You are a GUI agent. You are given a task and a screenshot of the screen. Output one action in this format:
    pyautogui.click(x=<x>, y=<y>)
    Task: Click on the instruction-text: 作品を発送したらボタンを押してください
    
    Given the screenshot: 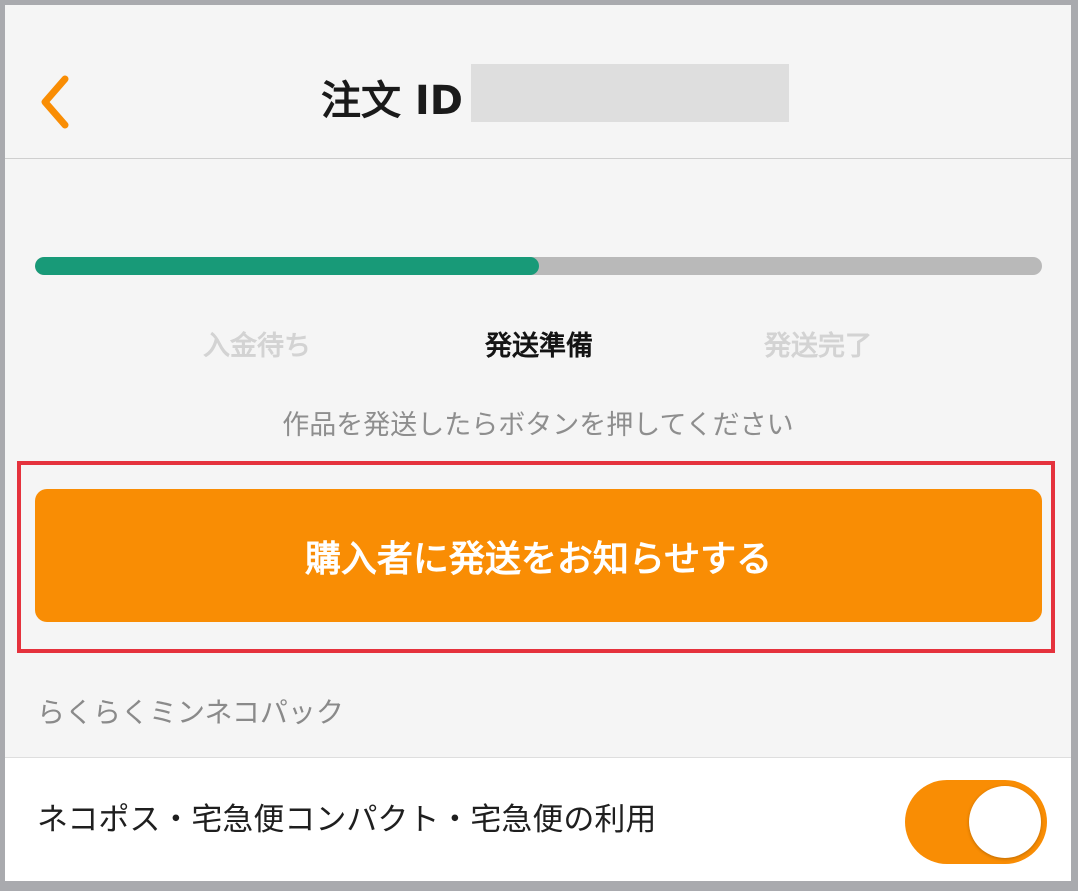 What is the action you would take?
    pyautogui.click(x=538, y=425)
    